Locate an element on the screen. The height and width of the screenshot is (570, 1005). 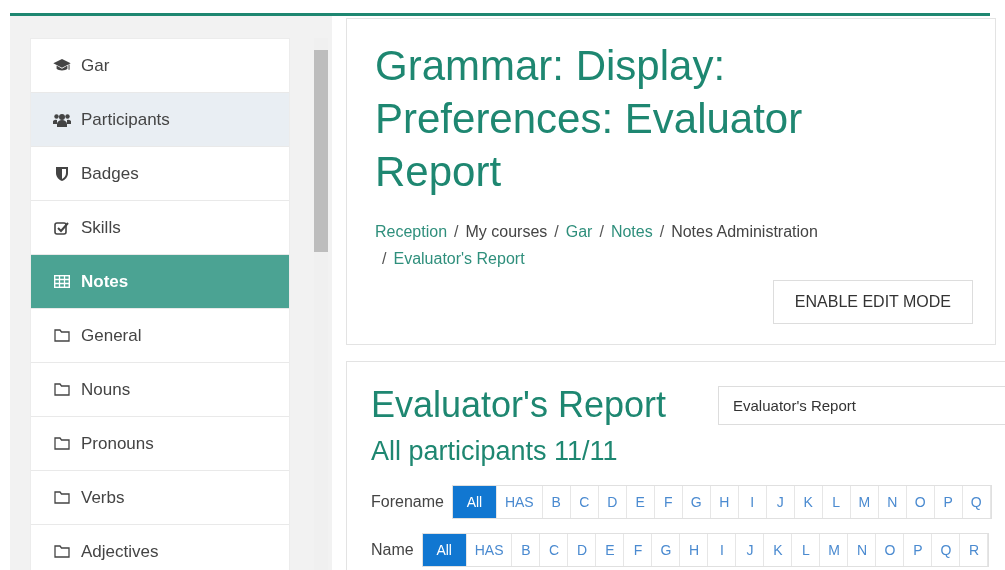
initial-filter-link: R is located at coordinates (974, 550).